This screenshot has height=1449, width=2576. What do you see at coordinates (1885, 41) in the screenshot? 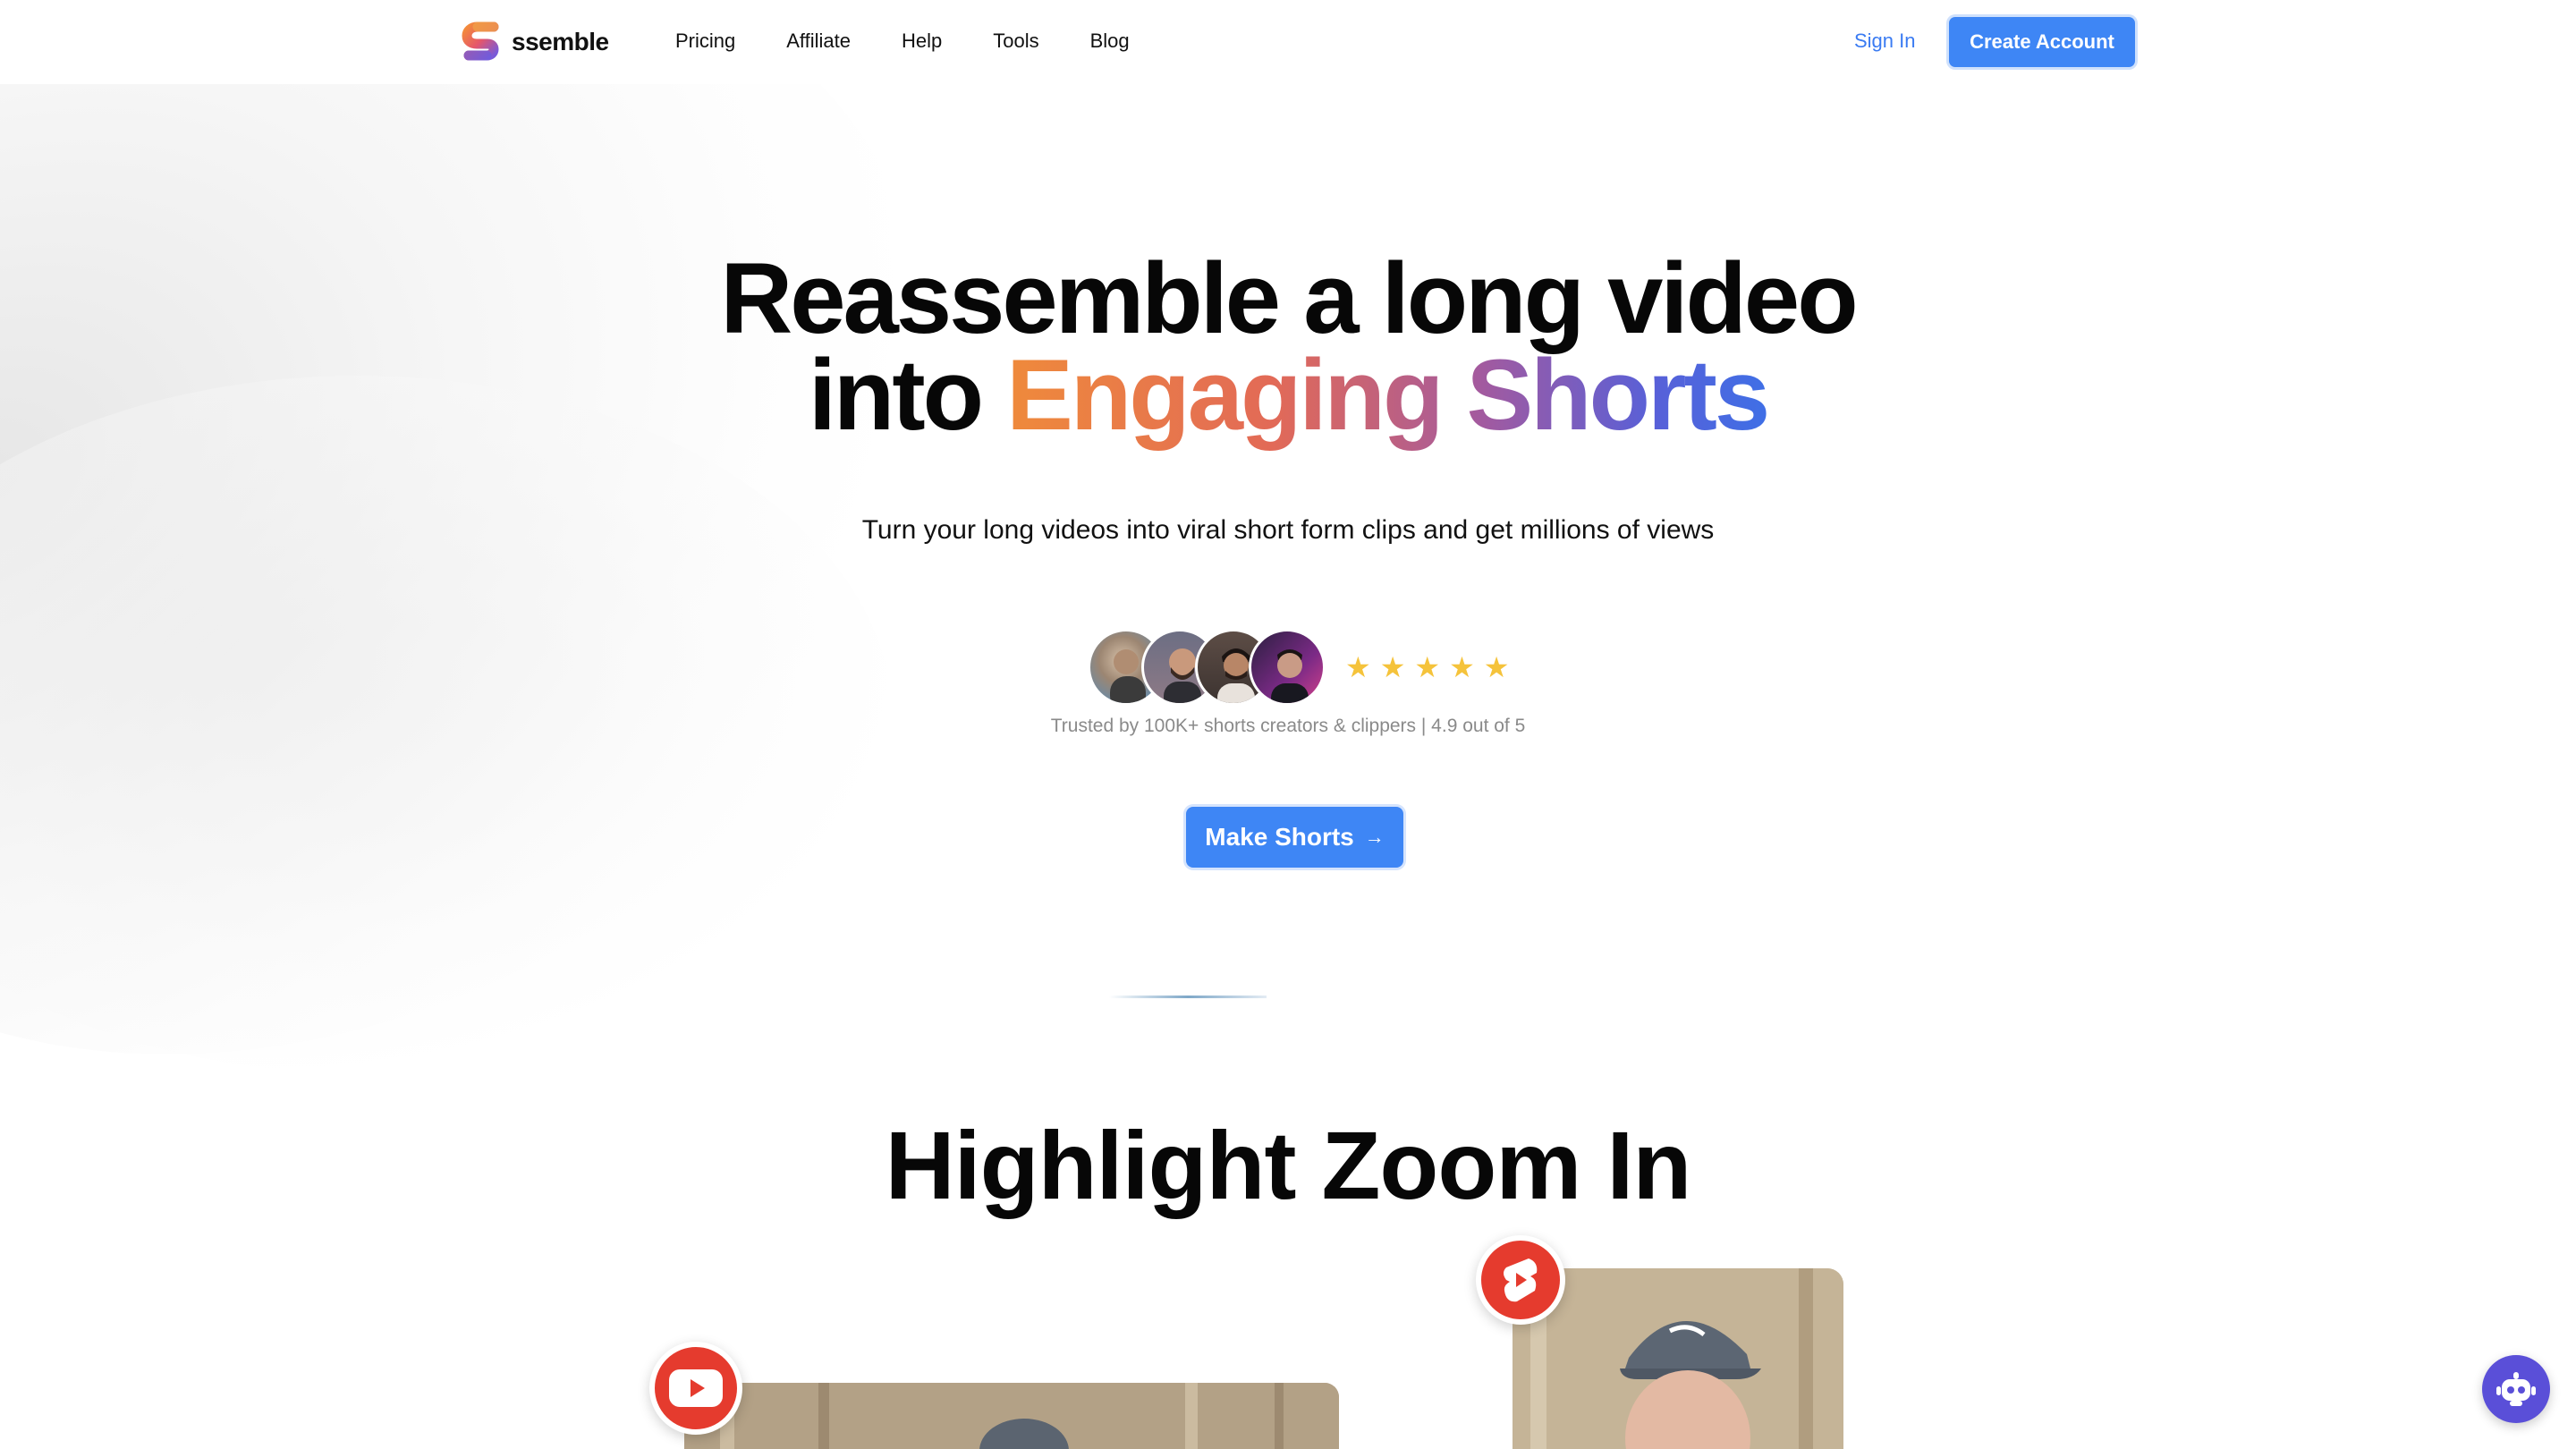
I see `sign-in-link: Sign In` at bounding box center [1885, 41].